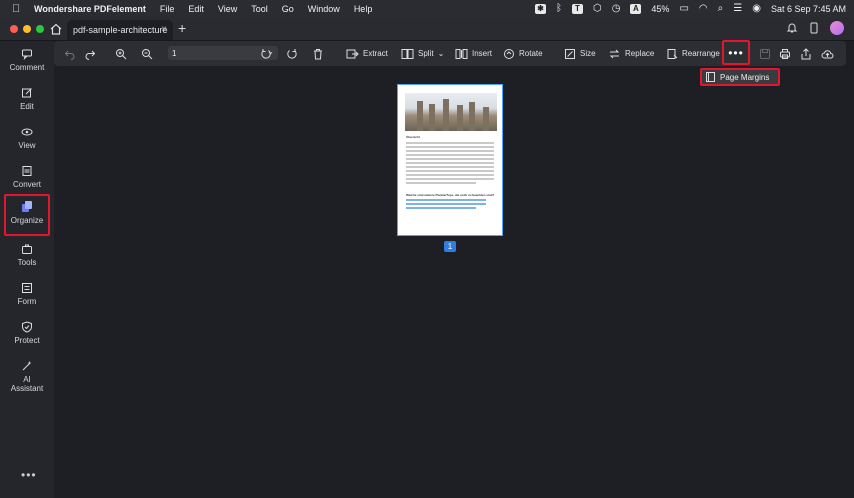  What do you see at coordinates (324, 9) in the screenshot?
I see `menu-window: Window` at bounding box center [324, 9].